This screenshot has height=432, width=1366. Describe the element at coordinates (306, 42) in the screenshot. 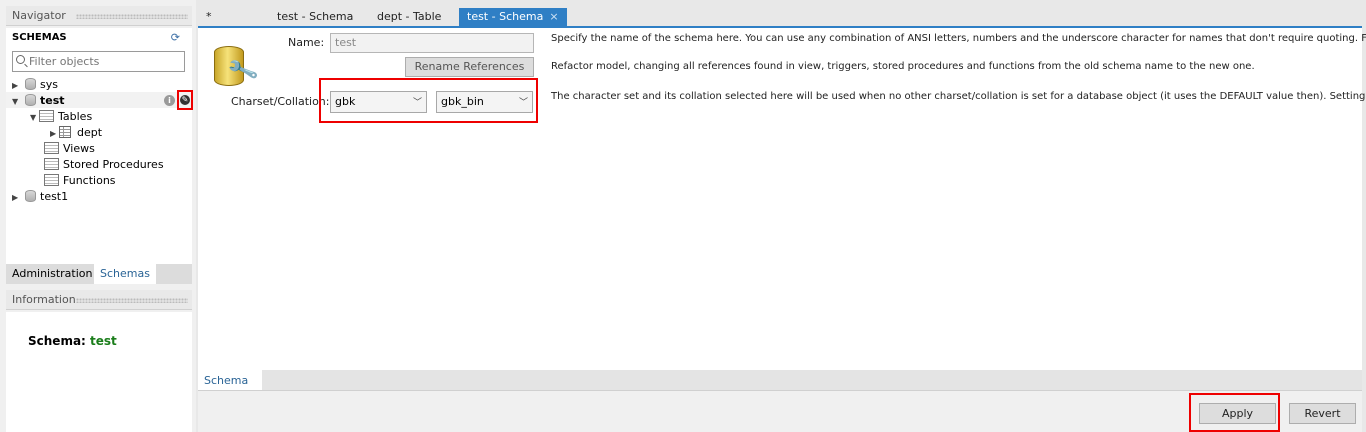

I see `name-label: Name:` at that location.